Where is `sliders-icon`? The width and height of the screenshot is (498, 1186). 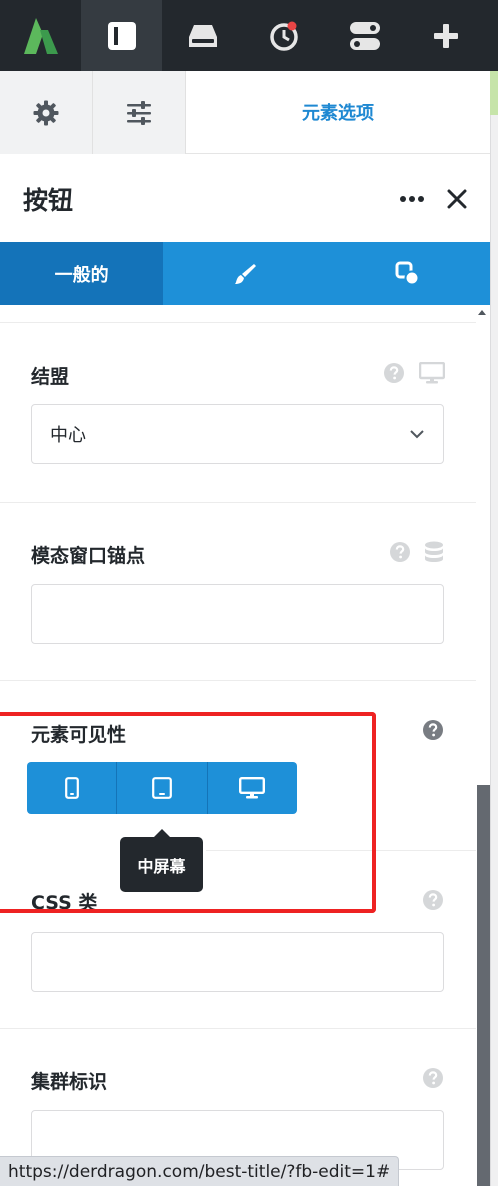
sliders-icon is located at coordinates (139, 112).